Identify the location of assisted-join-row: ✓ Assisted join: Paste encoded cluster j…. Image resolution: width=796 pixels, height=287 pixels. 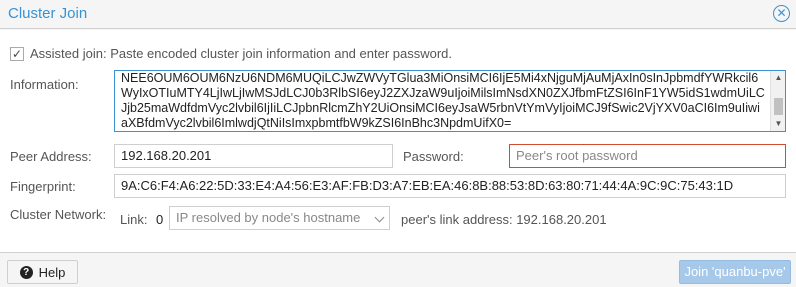
(231, 53).